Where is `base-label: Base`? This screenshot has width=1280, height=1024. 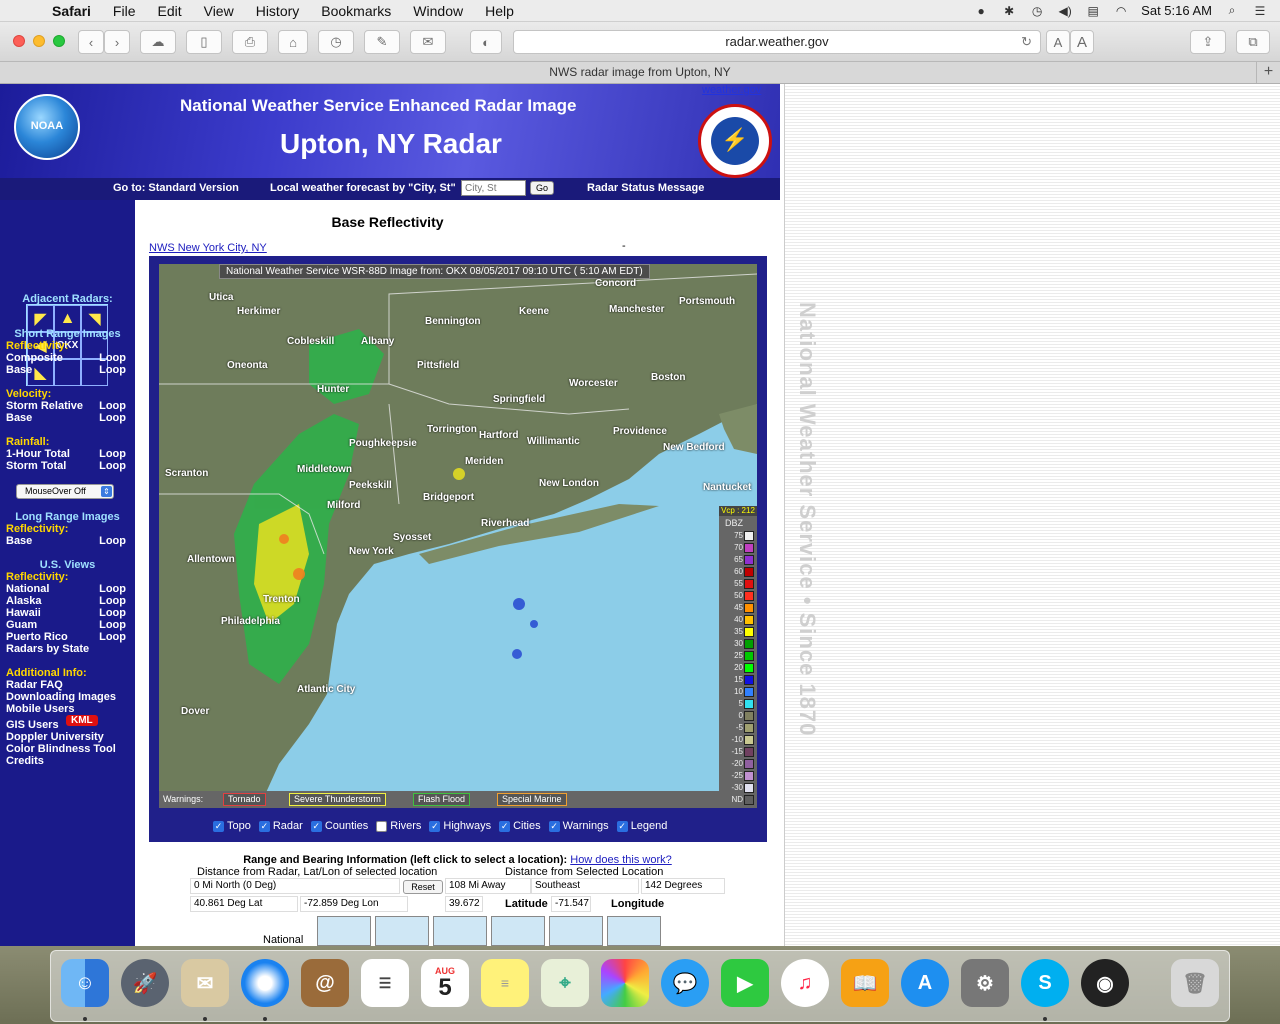
base-label: Base is located at coordinates (19, 370).